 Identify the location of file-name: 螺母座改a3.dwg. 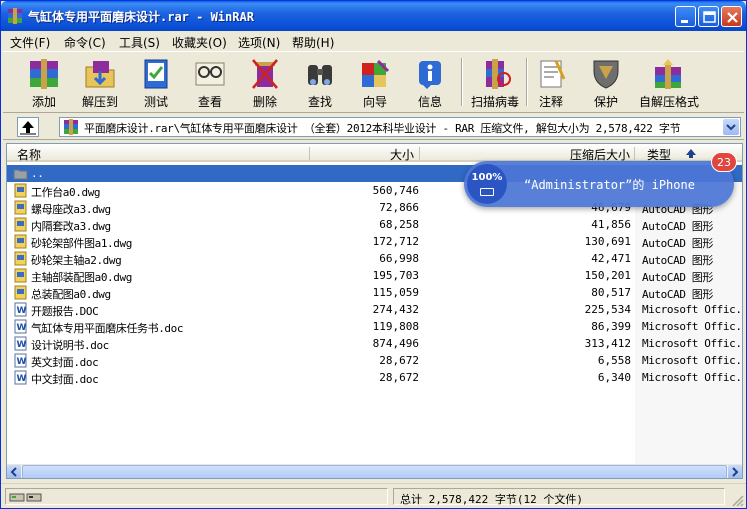
(71, 209).